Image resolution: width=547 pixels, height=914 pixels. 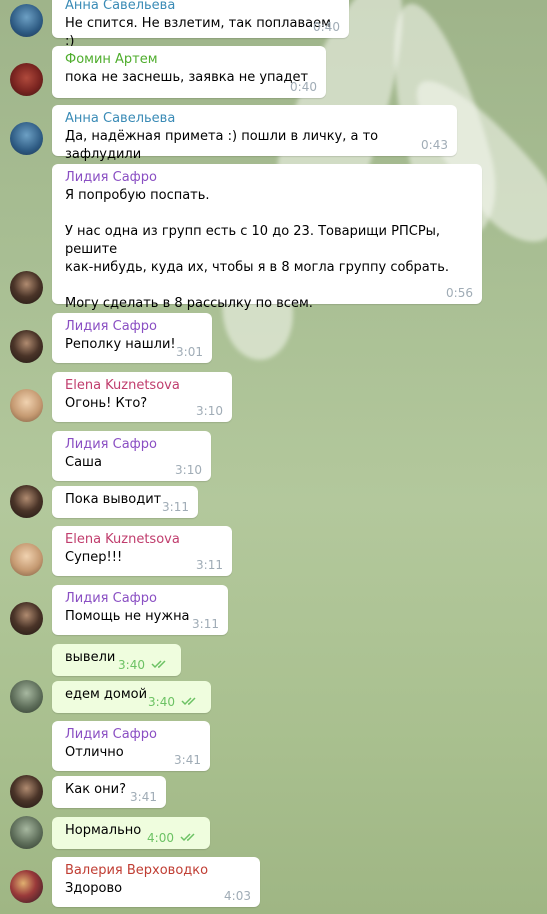 What do you see at coordinates (26, 79) in the screenshot?
I see `fomin-avatar-icon` at bounding box center [26, 79].